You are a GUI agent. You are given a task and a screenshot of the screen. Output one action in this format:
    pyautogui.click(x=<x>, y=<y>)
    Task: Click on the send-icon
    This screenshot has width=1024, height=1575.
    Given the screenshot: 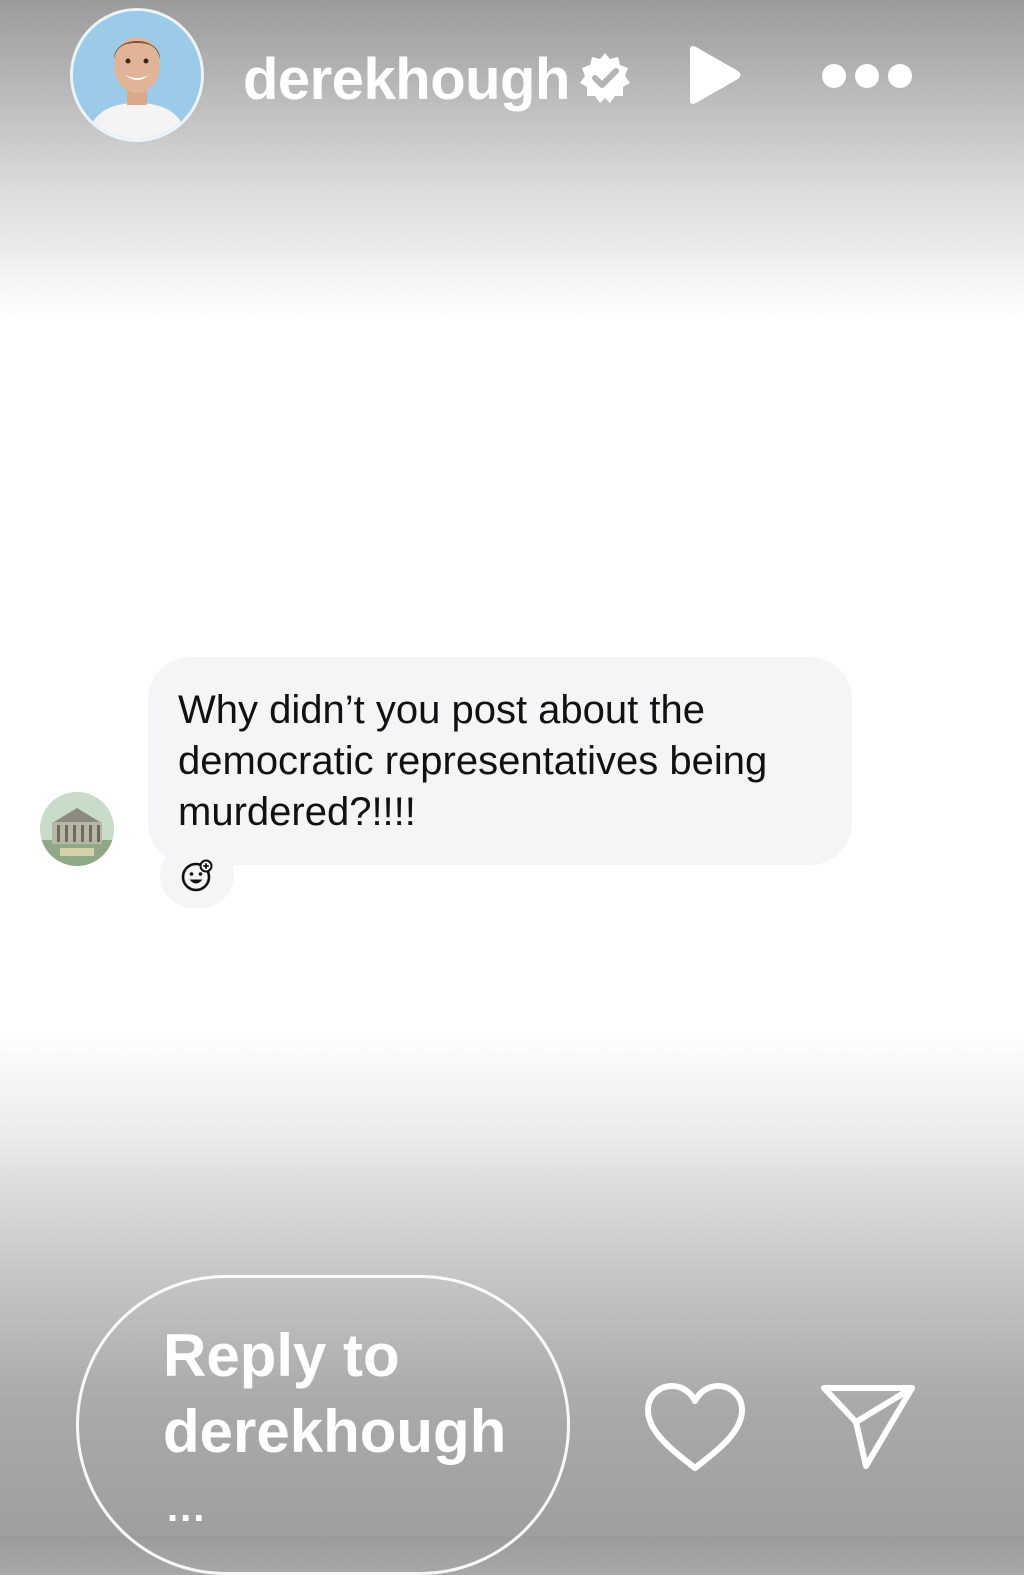 What is the action you would take?
    pyautogui.click(x=868, y=1426)
    